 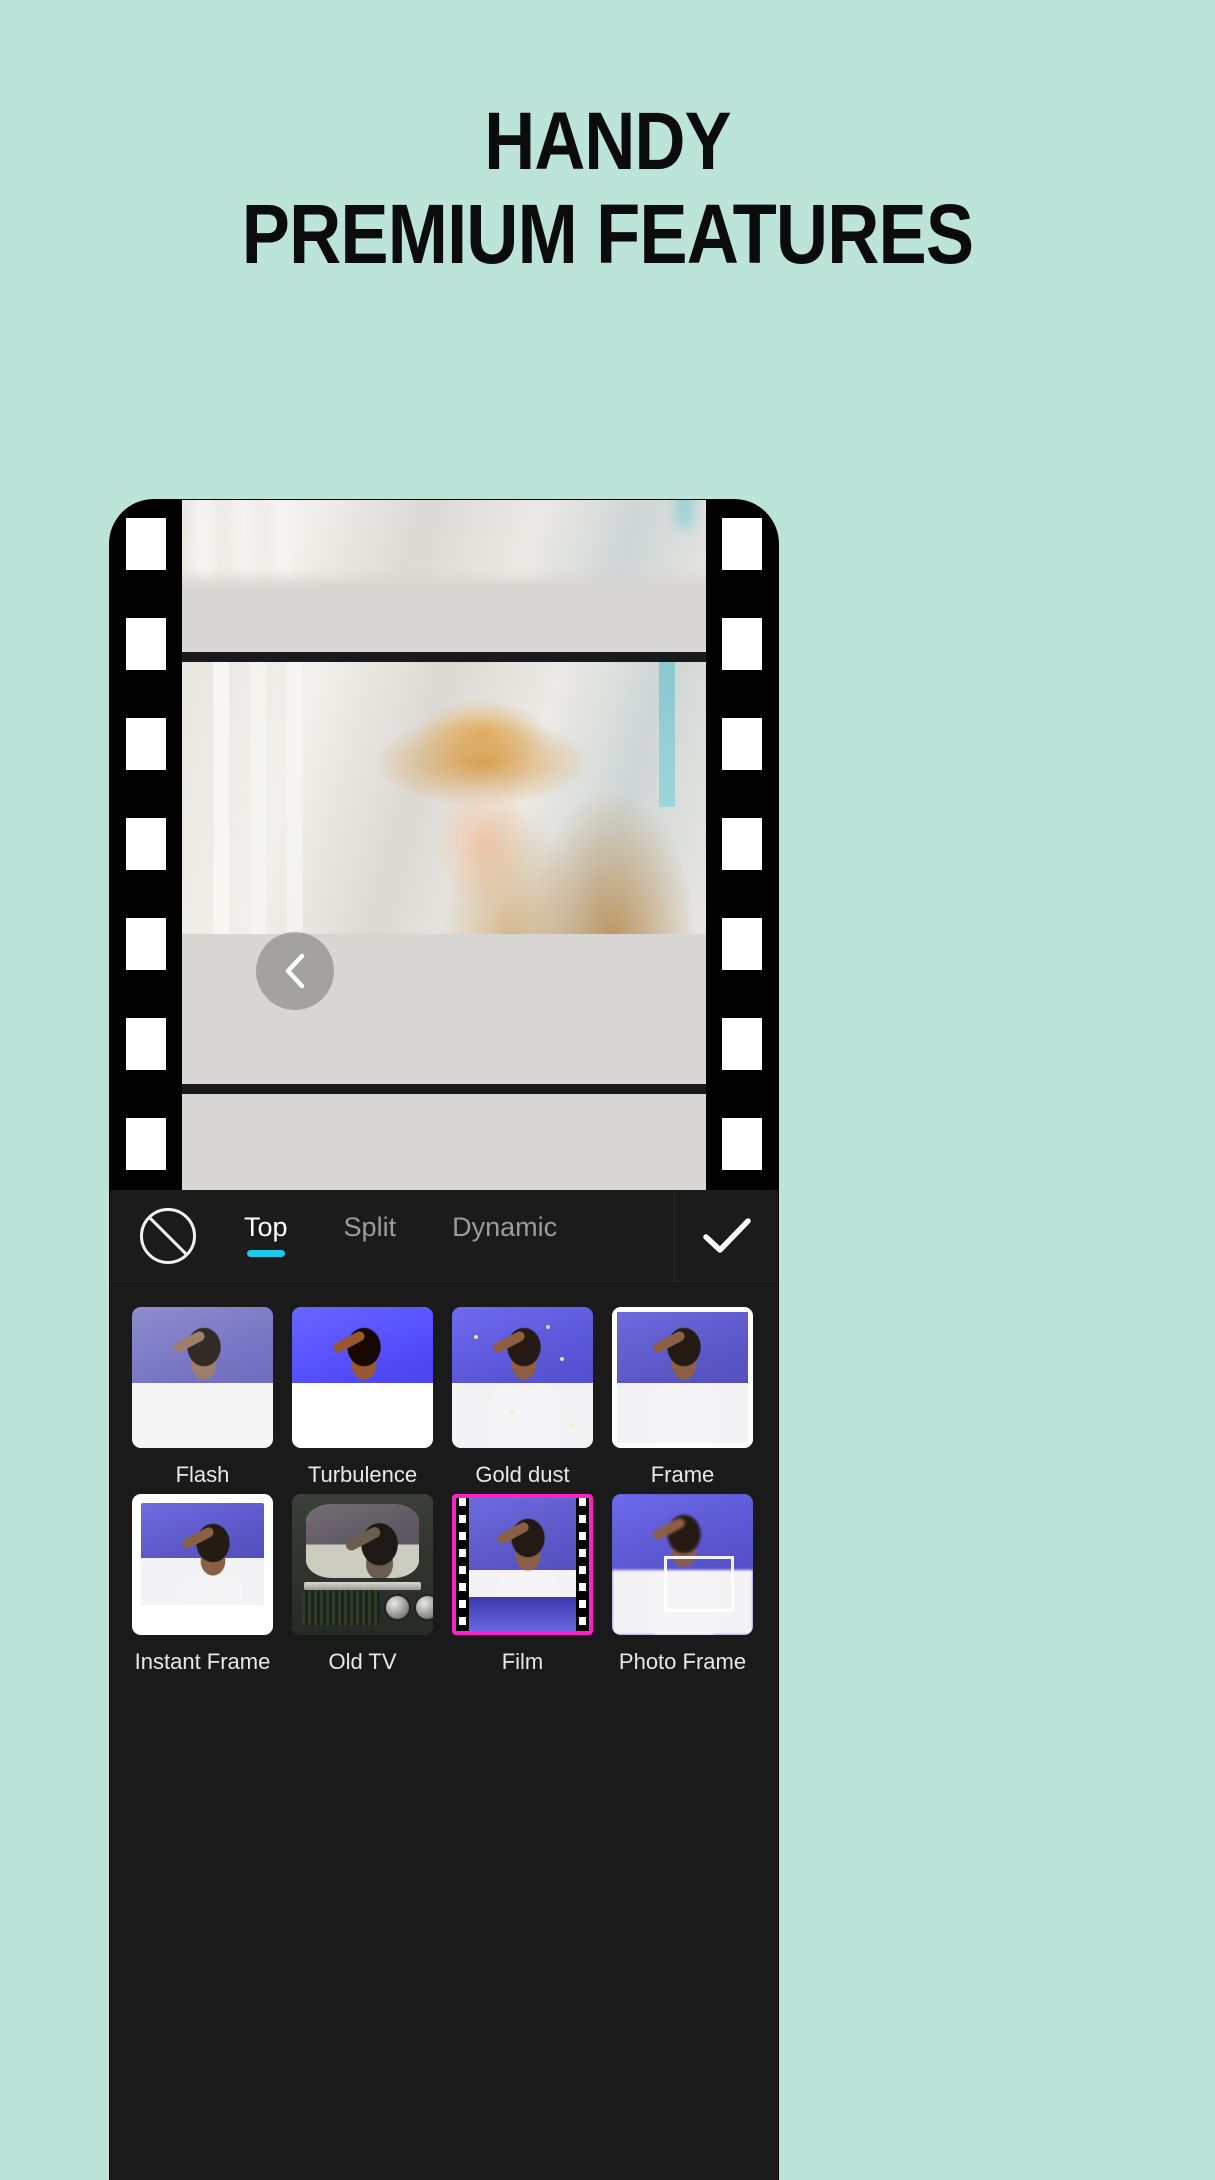 What do you see at coordinates (523, 1633) in the screenshot?
I see `selection-caret` at bounding box center [523, 1633].